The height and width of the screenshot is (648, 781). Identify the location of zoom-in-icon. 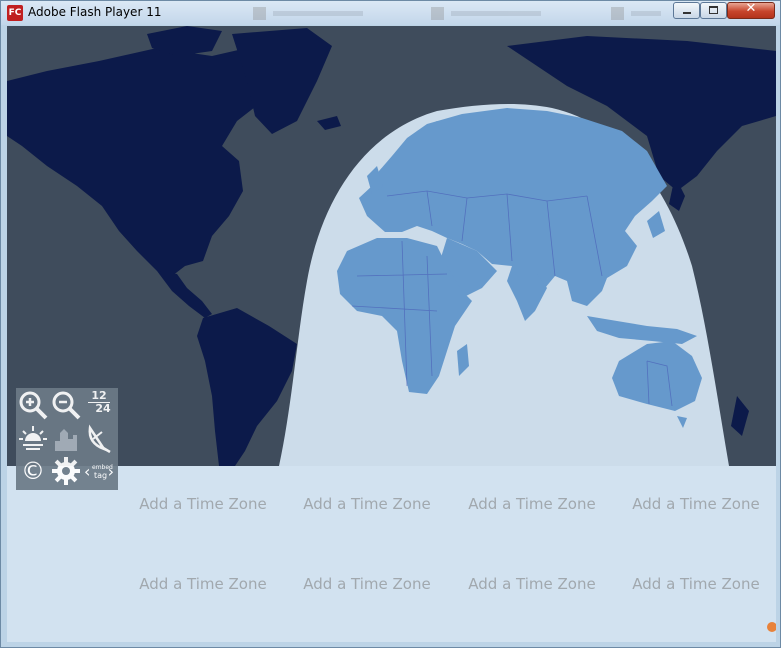
(33, 405).